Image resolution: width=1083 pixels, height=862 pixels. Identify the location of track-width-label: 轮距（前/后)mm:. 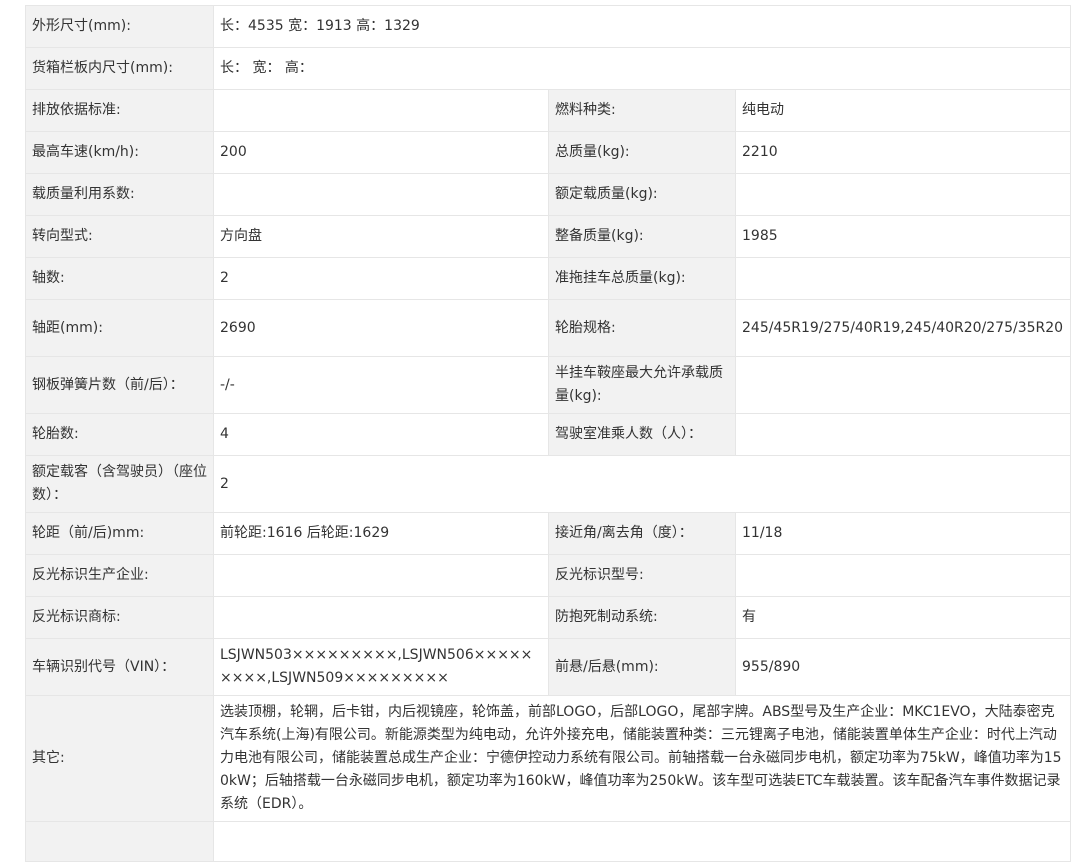
(119, 533).